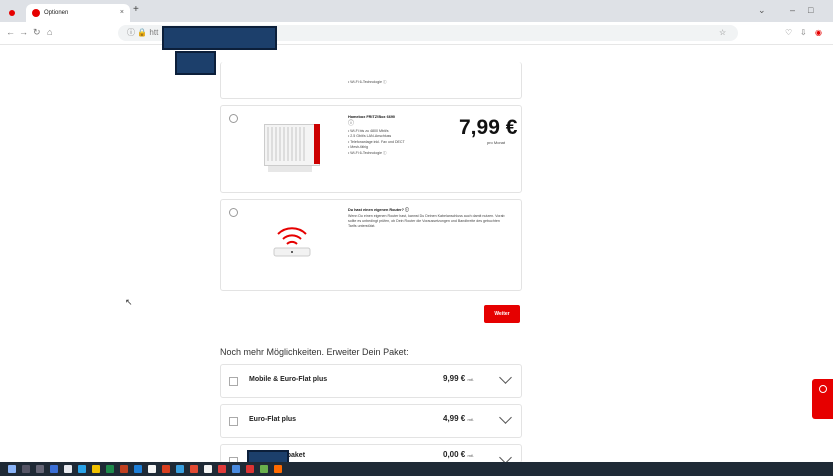 The width and height of the screenshot is (833, 476). What do you see at coordinates (810, 10) in the screenshot?
I see `maximize-icon: □` at bounding box center [810, 10].